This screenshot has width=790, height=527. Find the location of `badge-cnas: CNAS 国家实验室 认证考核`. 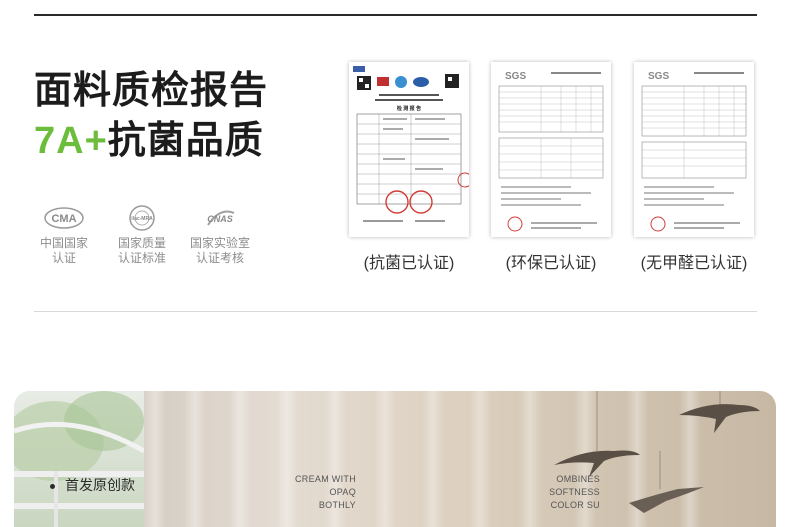

badge-cnas: CNAS 国家实验室 认证考核 is located at coordinates (220, 235).